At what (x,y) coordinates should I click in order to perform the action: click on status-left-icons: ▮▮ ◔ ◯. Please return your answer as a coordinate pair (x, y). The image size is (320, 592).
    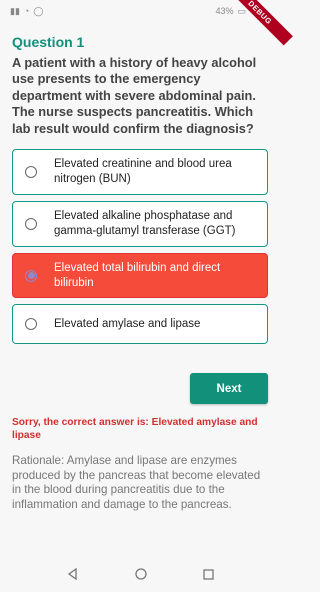
    Looking at the image, I should click on (26, 11).